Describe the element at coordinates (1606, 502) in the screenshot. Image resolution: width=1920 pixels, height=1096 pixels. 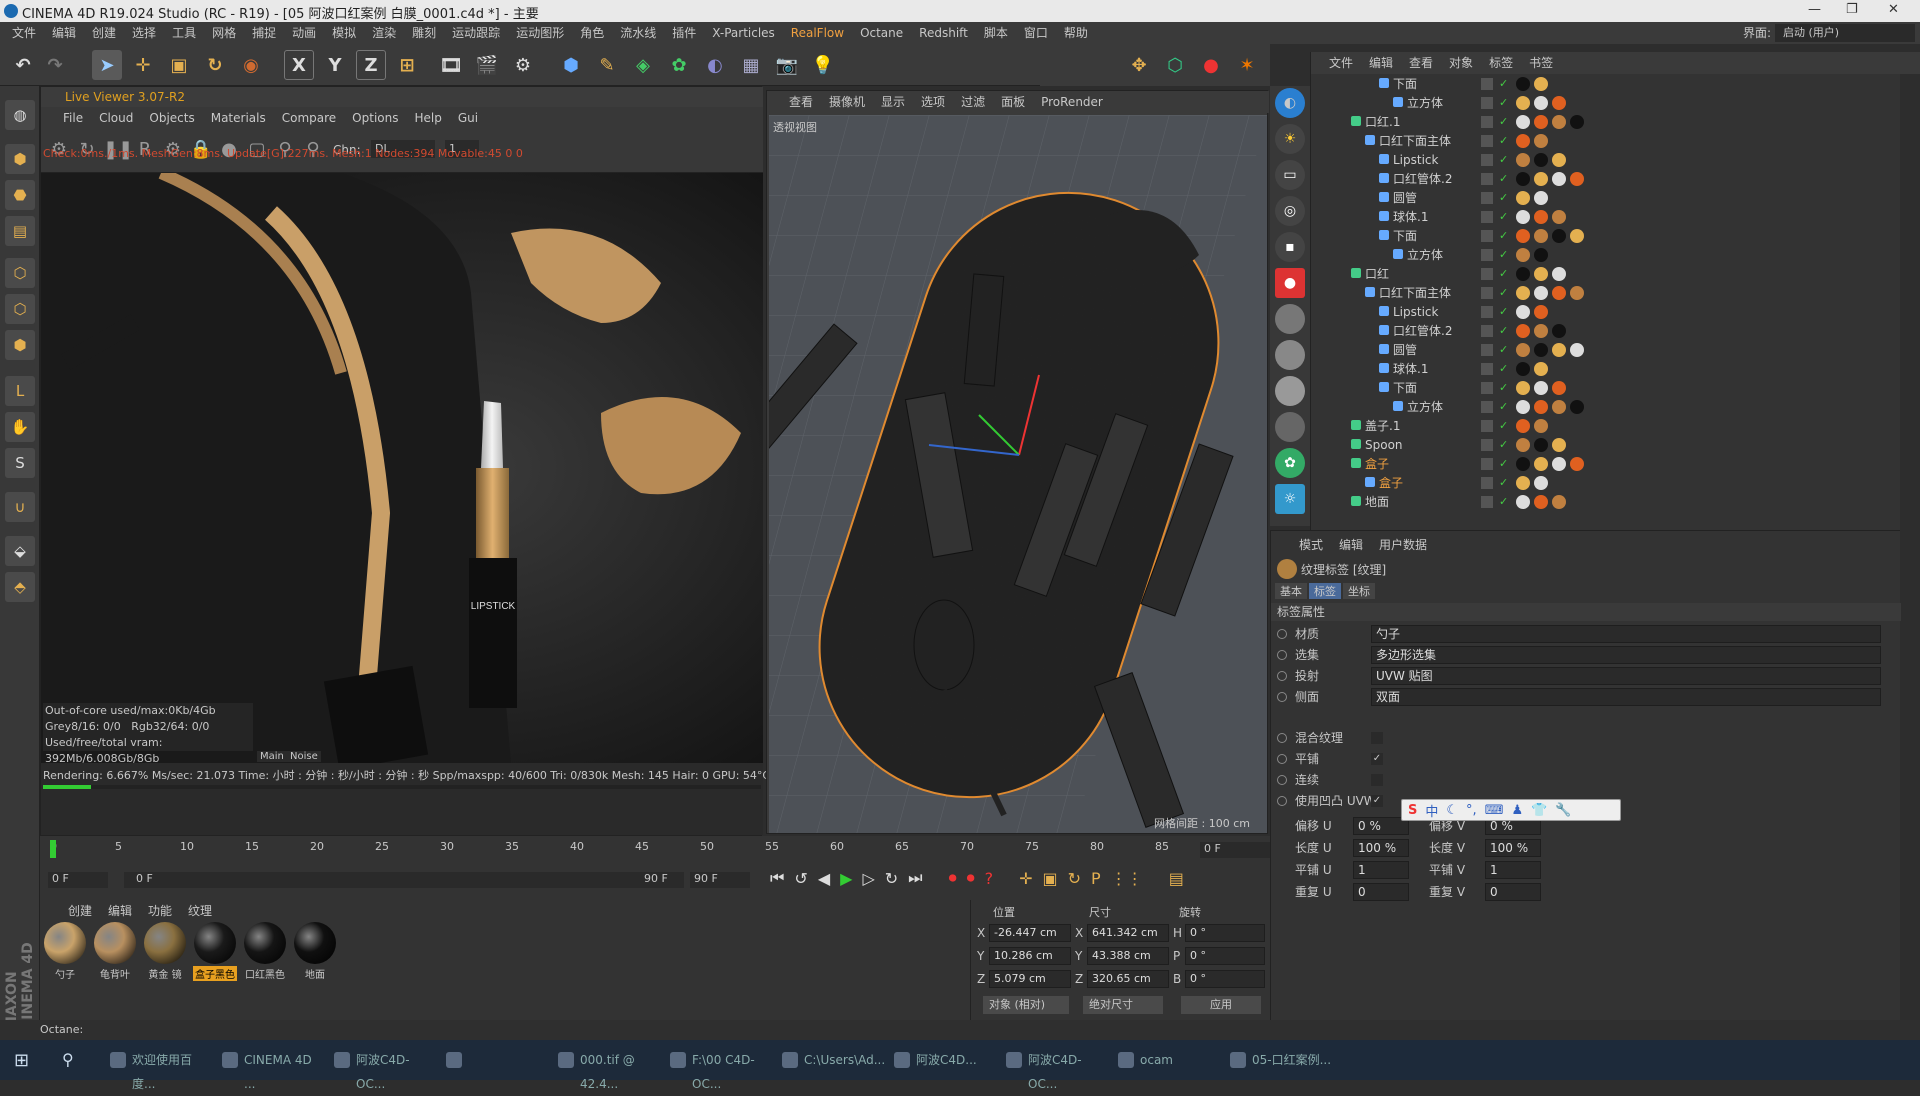
I see `object-row: 地面 ✓` at that location.